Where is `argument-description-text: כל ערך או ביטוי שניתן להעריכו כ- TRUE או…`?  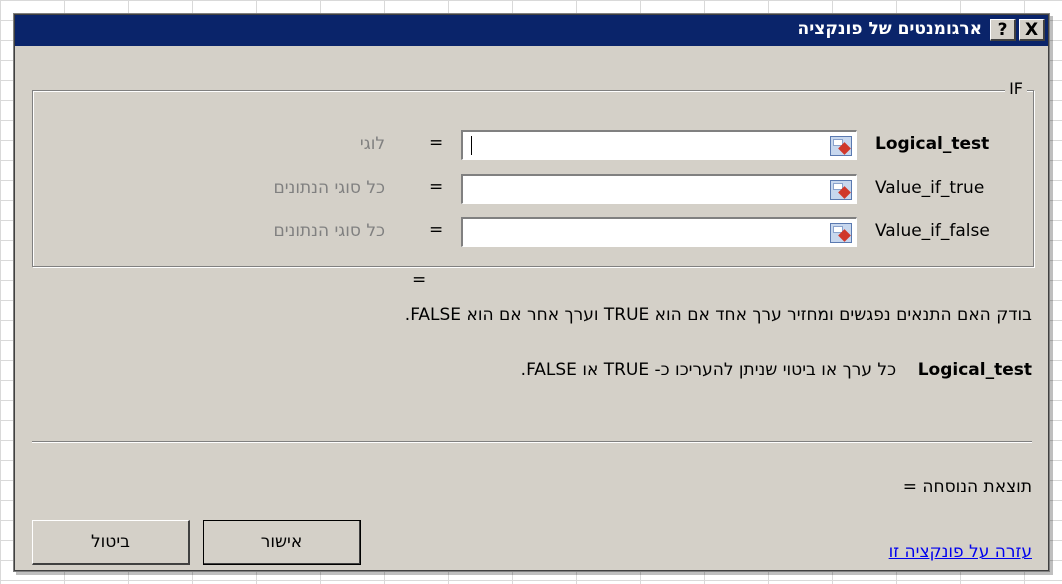 argument-description-text: כל ערך או ביטוי שניתן להעריכו כ- TRUE או… is located at coordinates (708, 370).